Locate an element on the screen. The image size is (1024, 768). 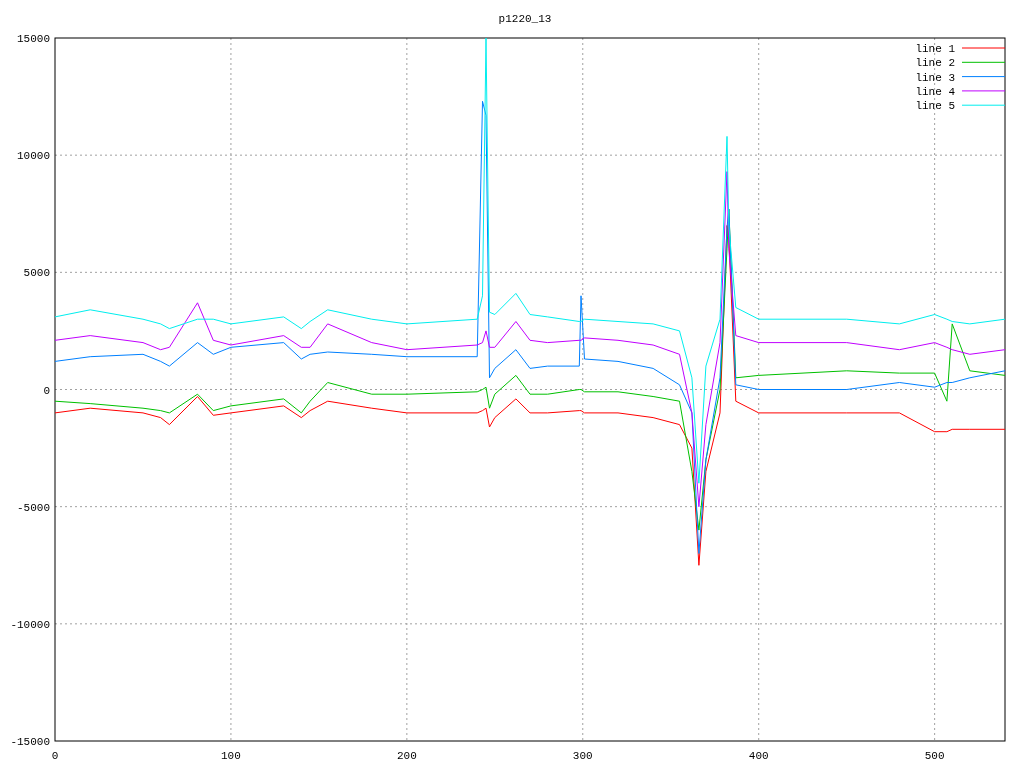
legend-label: line 3 is located at coordinates (935, 77).